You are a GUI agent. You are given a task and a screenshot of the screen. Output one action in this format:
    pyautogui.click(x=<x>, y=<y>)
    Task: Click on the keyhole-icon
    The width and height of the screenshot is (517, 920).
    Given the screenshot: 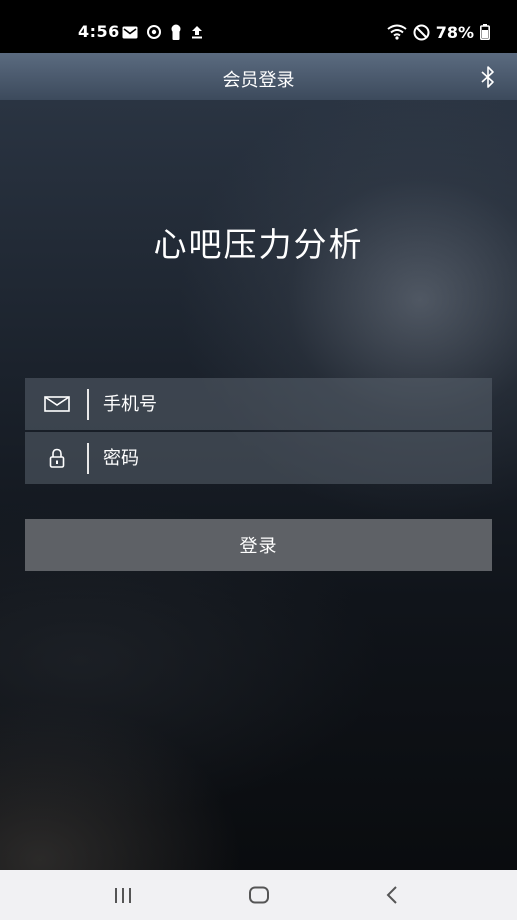 What is the action you would take?
    pyautogui.click(x=176, y=32)
    